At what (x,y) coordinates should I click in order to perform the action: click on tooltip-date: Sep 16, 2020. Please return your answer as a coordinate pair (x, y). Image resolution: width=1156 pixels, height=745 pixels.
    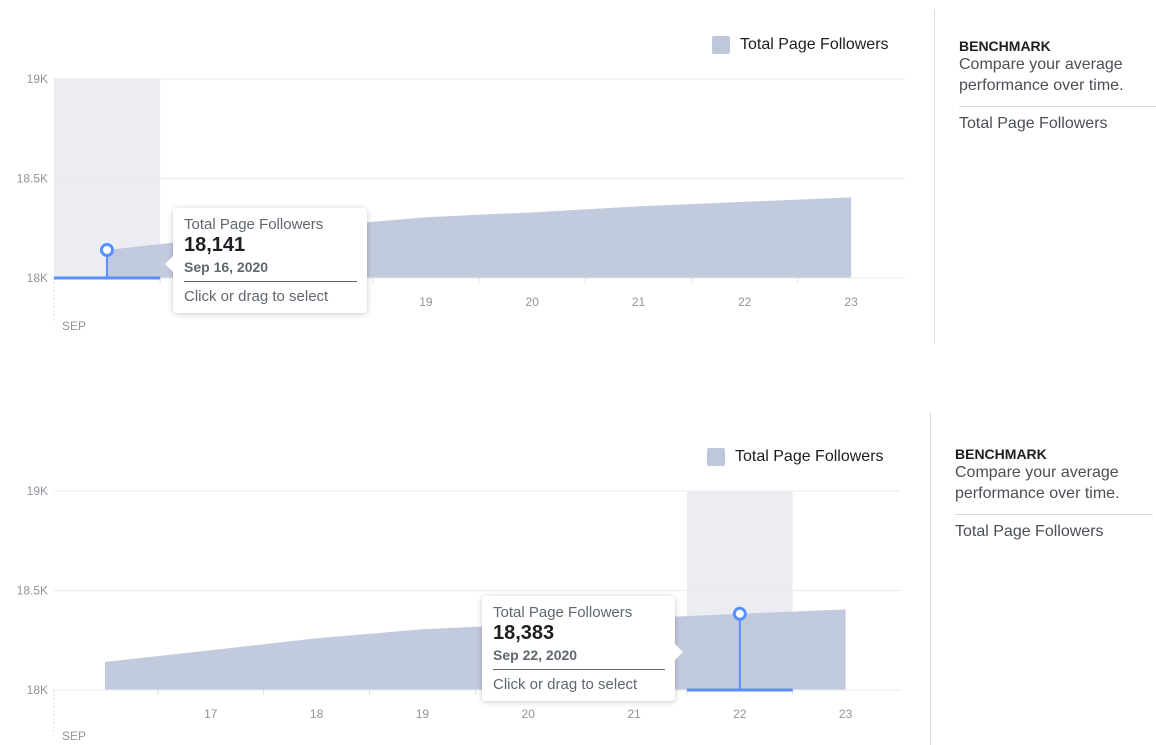
    Looking at the image, I should click on (226, 267).